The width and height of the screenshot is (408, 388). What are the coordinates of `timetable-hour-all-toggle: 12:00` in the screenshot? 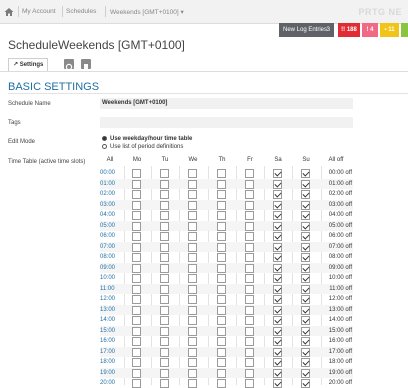 It's located at (110, 299).